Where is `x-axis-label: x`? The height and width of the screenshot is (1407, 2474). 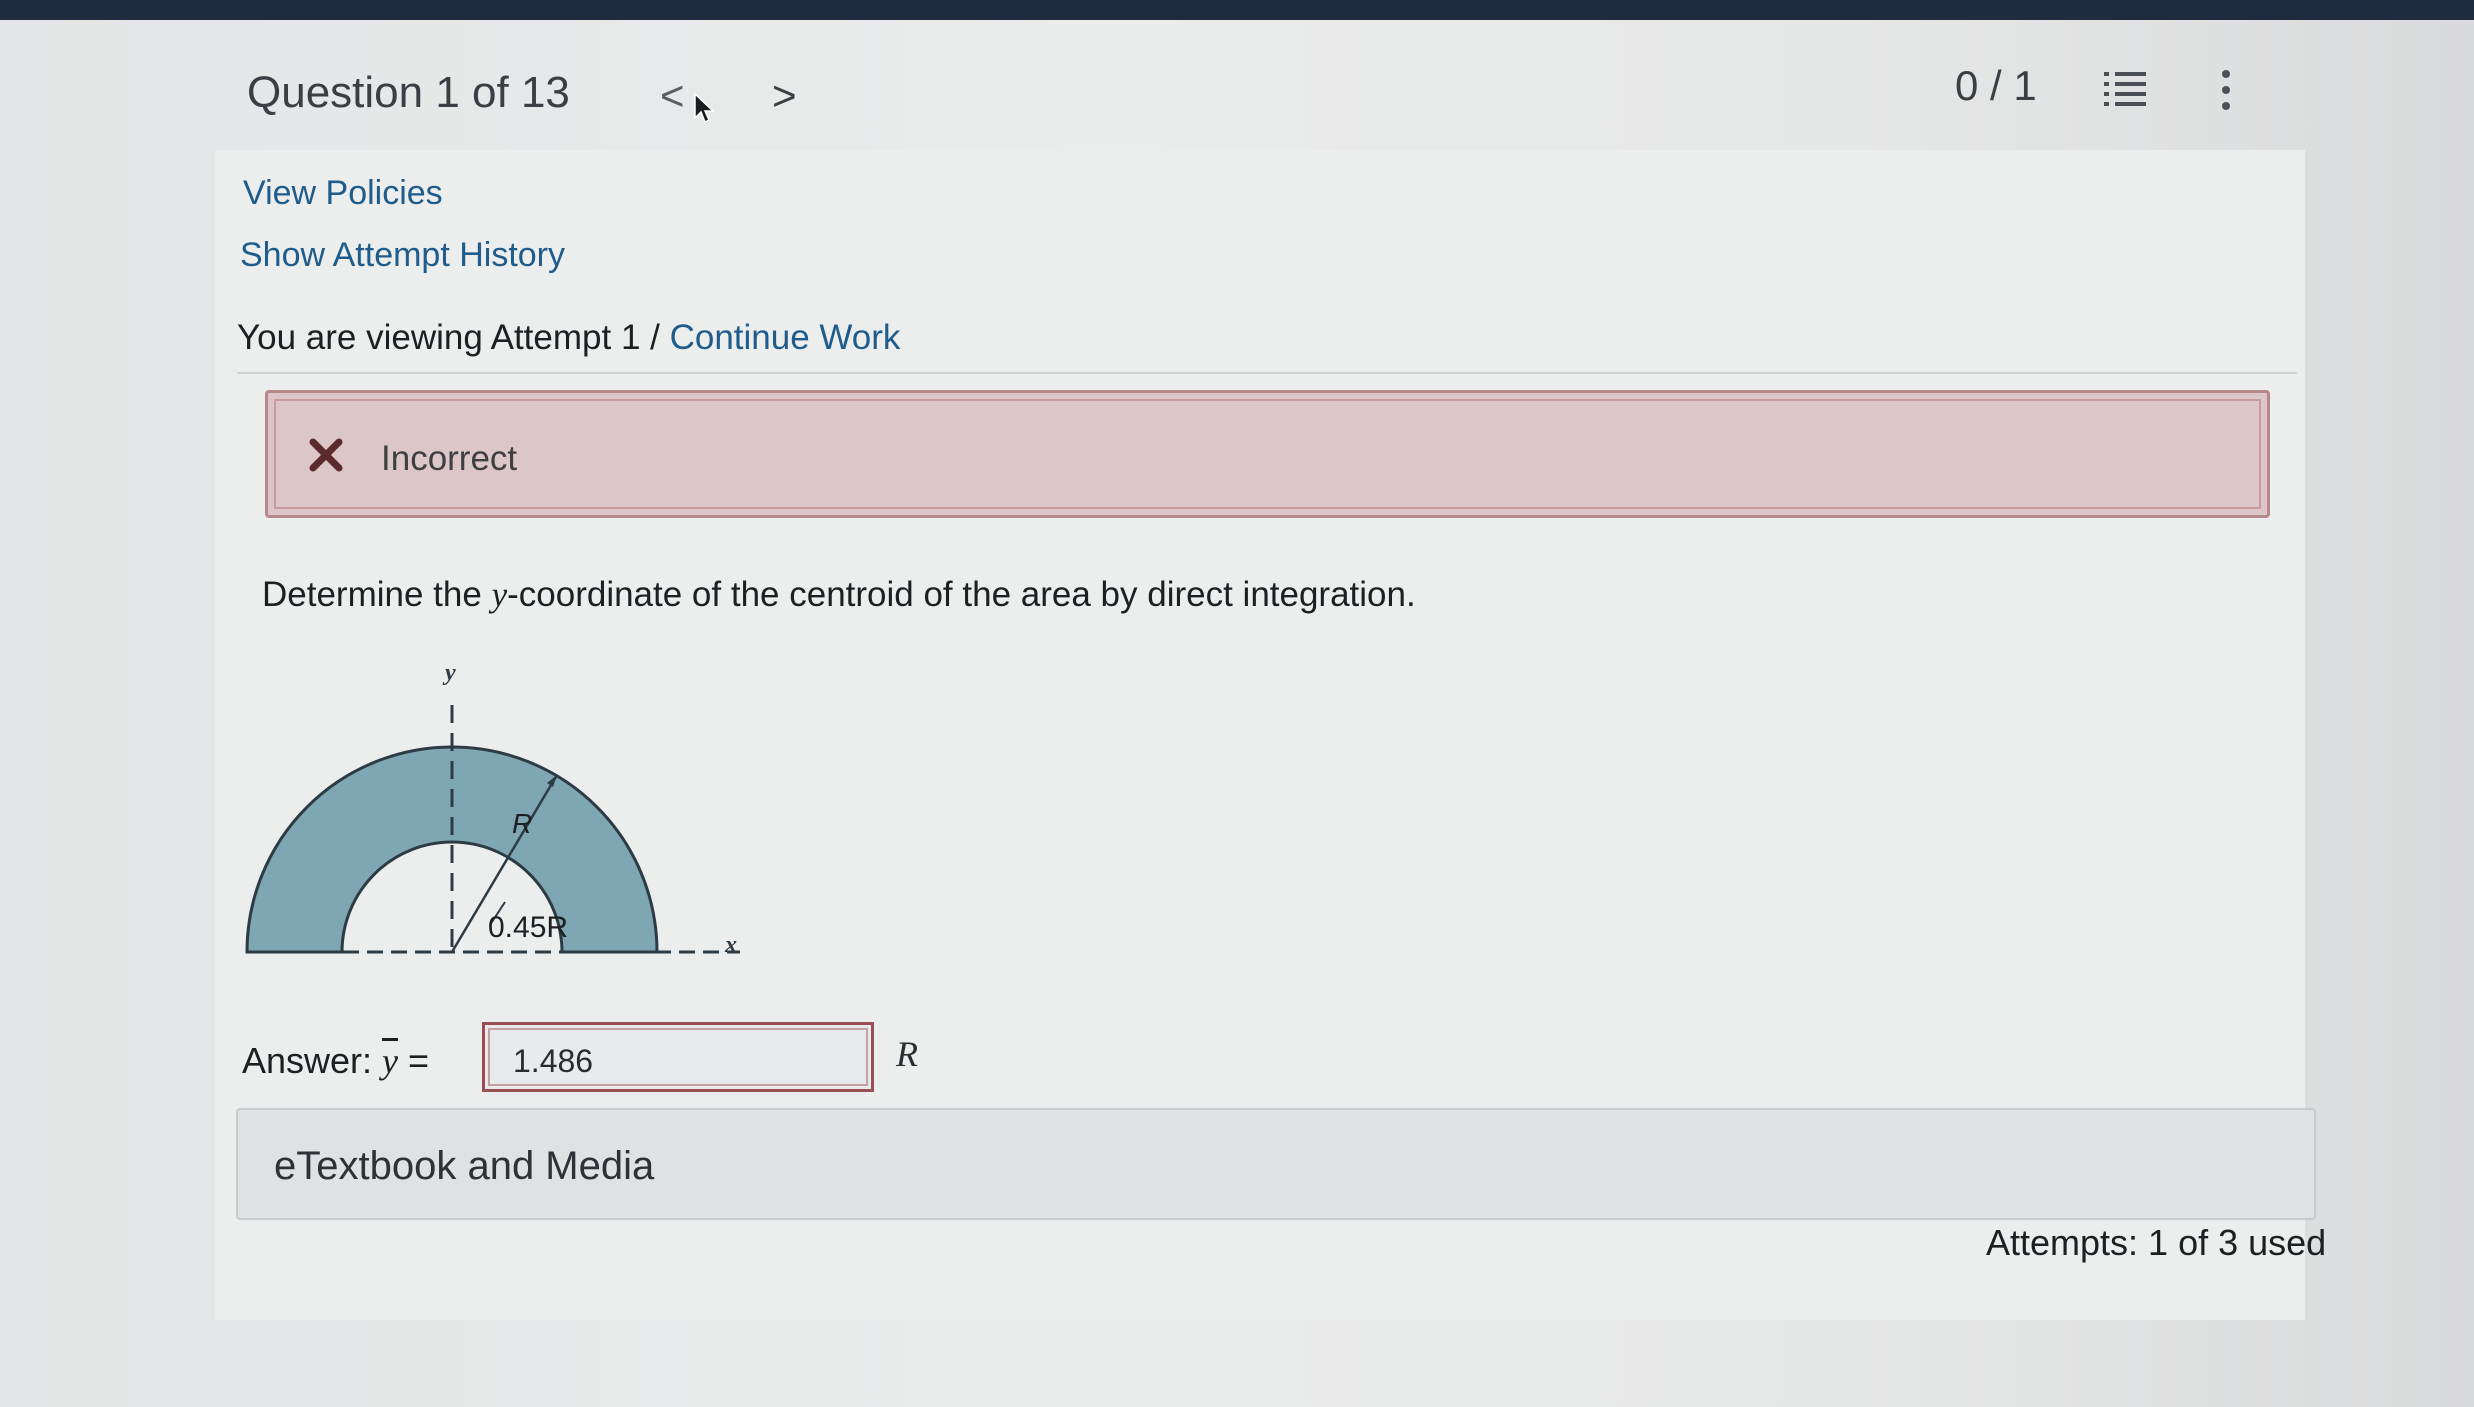
x-axis-label: x is located at coordinates (730, 945).